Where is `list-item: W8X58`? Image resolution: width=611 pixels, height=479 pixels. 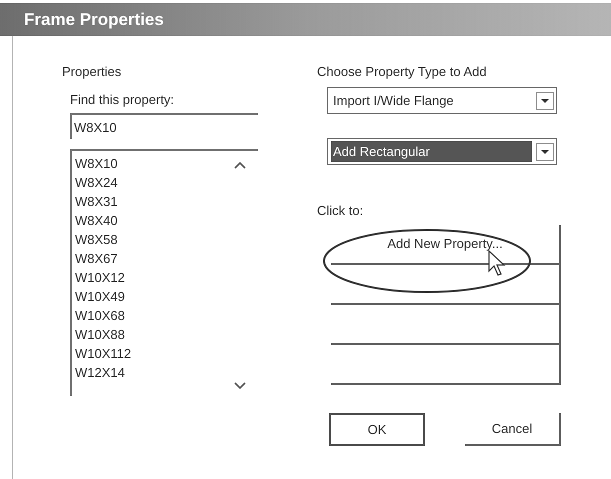 list-item: W8X58 is located at coordinates (97, 239).